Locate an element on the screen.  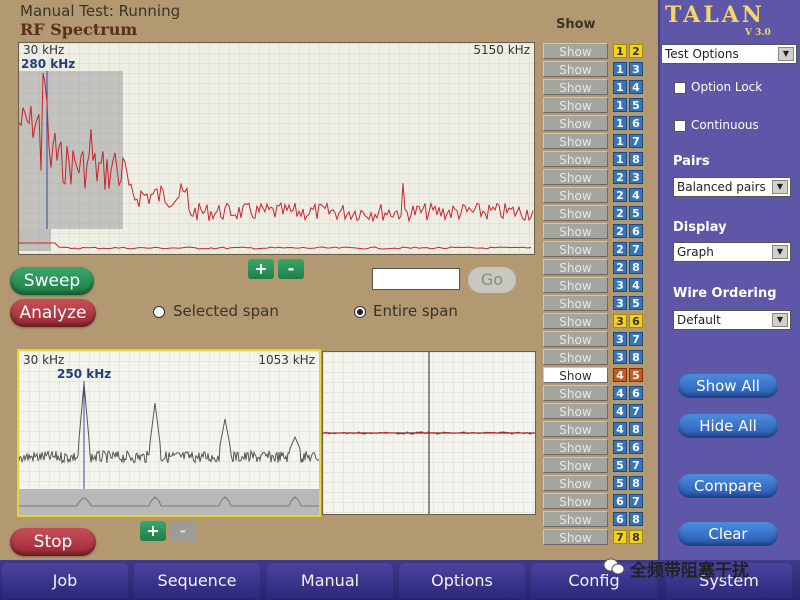
option-lock-label: Option Lock is located at coordinates (727, 87).